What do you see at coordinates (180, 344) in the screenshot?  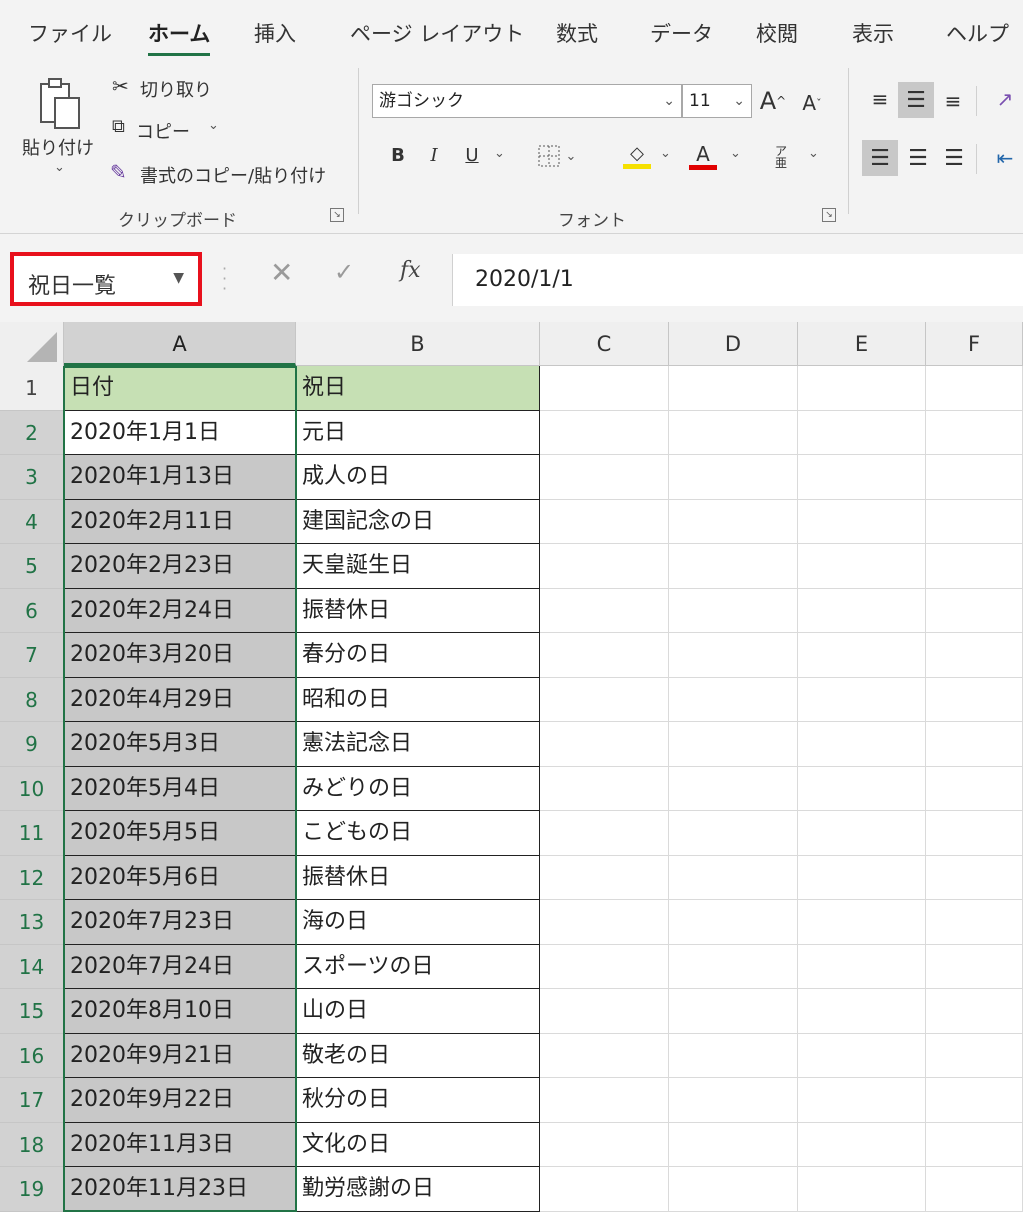 I see `column-header-a: A` at bounding box center [180, 344].